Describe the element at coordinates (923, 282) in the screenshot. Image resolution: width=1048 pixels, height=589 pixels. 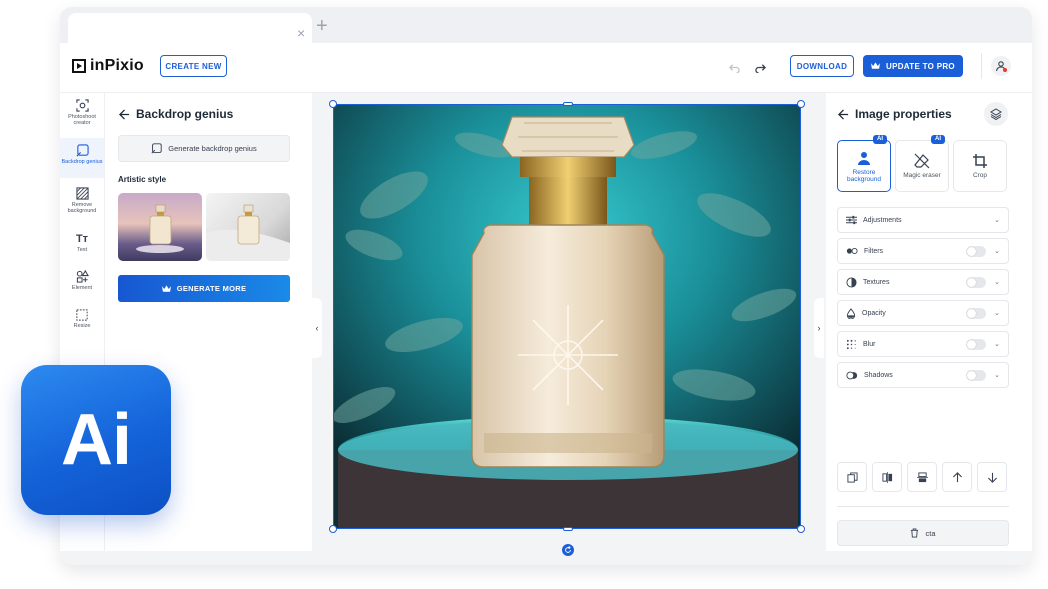
I see `textures-row: Textures ⌄` at that location.